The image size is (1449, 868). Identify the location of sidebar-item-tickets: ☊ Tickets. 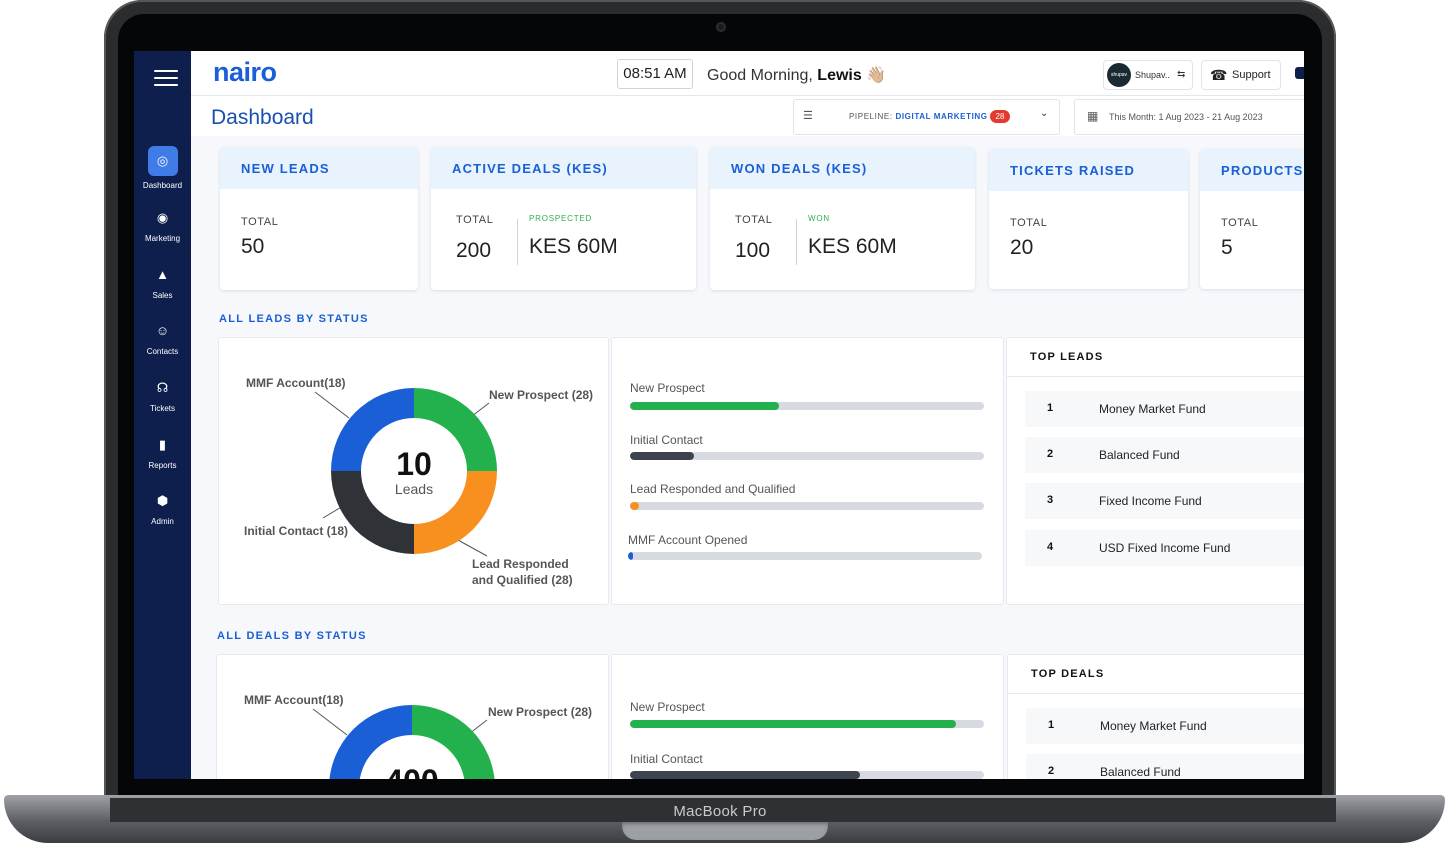
(162, 395).